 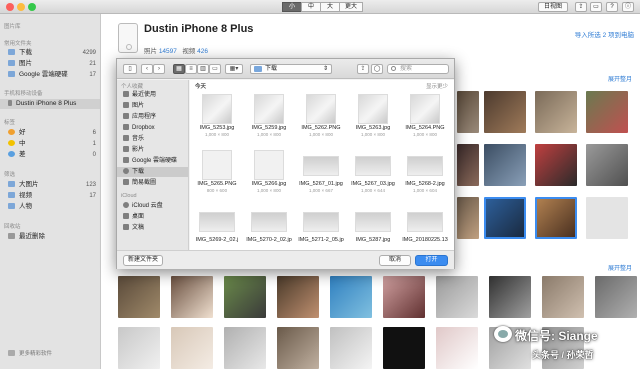 I want to click on dialog-sidebar-screenshots: 簡易截圖, so click(x=152, y=183).